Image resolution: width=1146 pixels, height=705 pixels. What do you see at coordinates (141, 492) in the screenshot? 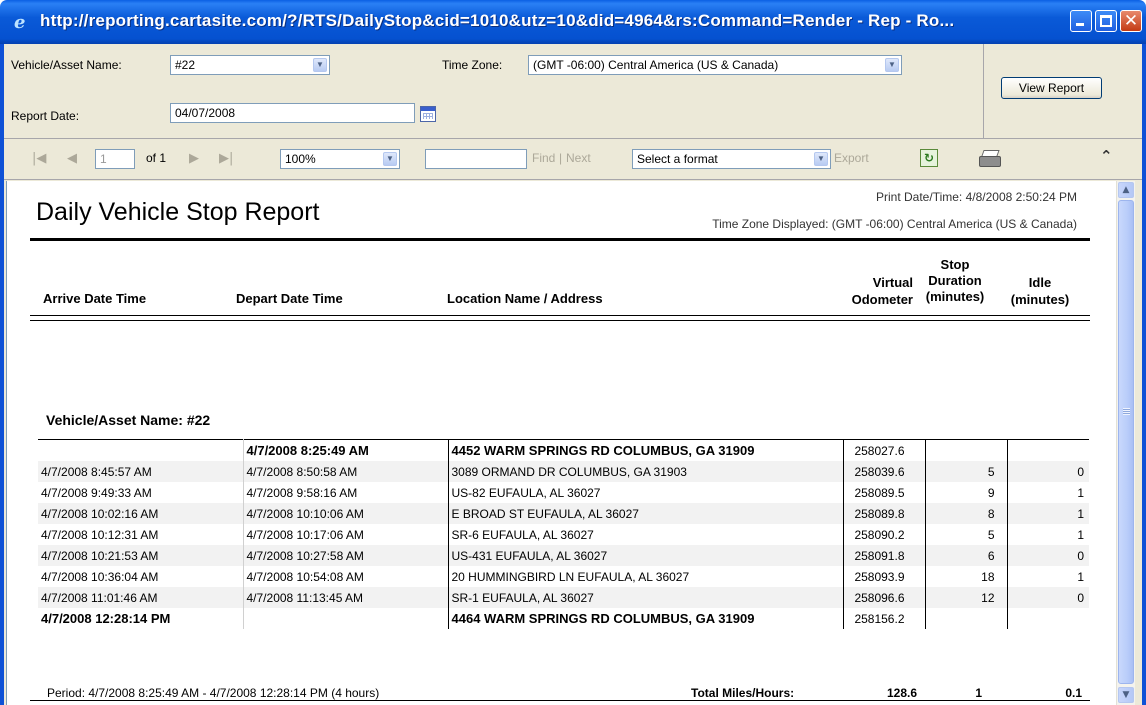
I see `arrive-cell: 4/7/2008 9:49:33 AM` at bounding box center [141, 492].